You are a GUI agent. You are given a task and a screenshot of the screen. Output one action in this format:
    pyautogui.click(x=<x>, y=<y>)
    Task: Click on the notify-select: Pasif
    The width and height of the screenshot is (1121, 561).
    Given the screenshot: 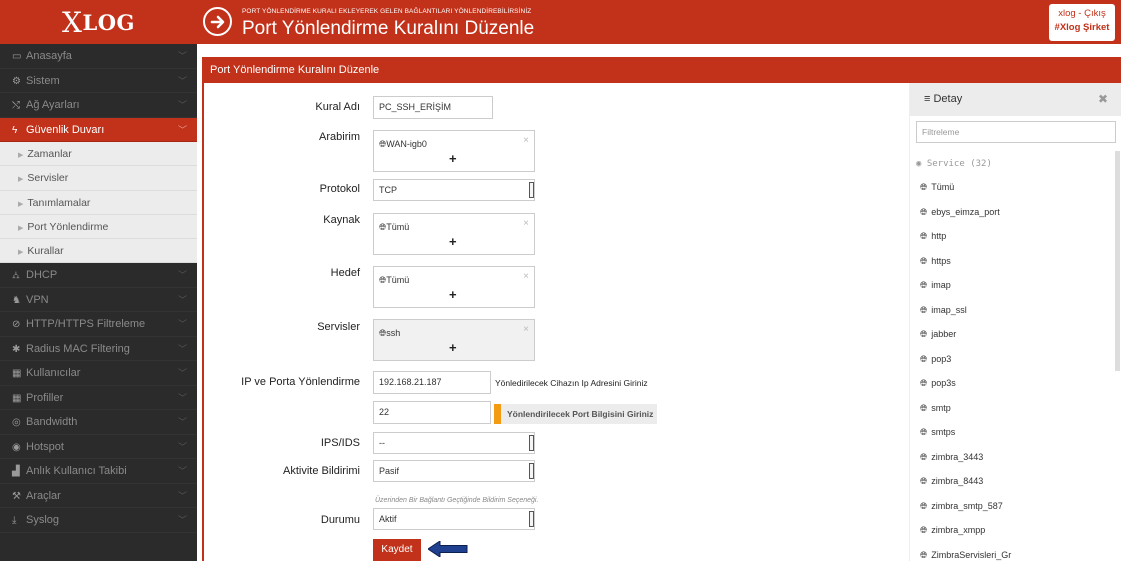 What is the action you would take?
    pyautogui.click(x=454, y=471)
    